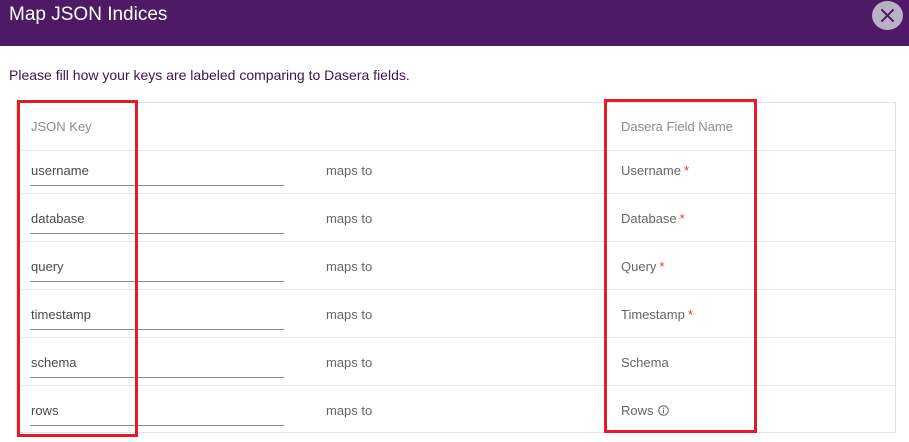 This screenshot has width=909, height=442. Describe the element at coordinates (456, 170) in the screenshot. I see `table-row: username maps to Username *` at that location.